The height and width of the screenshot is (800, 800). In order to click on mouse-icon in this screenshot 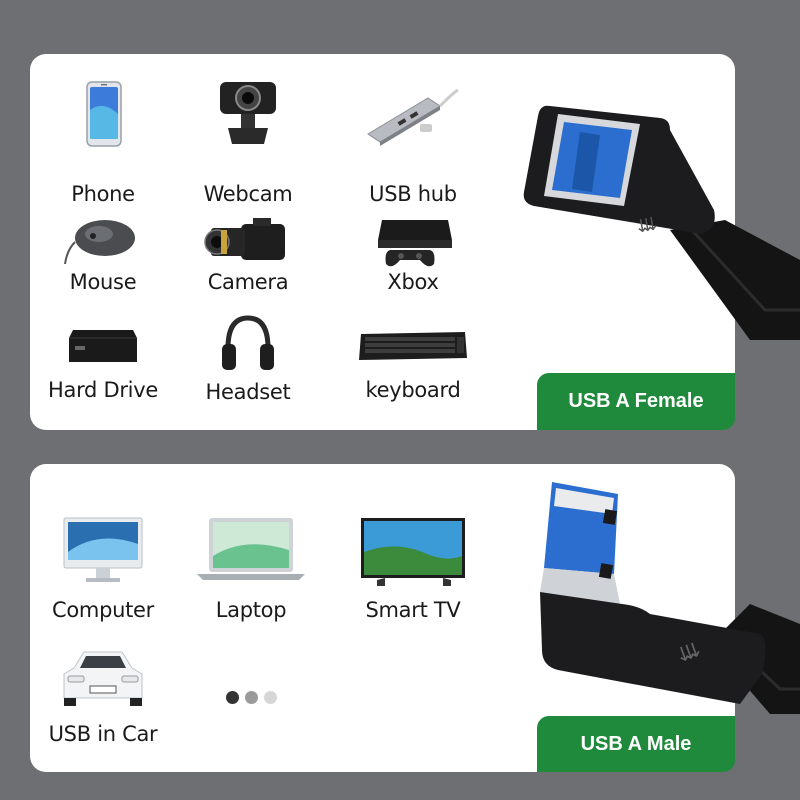, I will do `click(103, 241)`.